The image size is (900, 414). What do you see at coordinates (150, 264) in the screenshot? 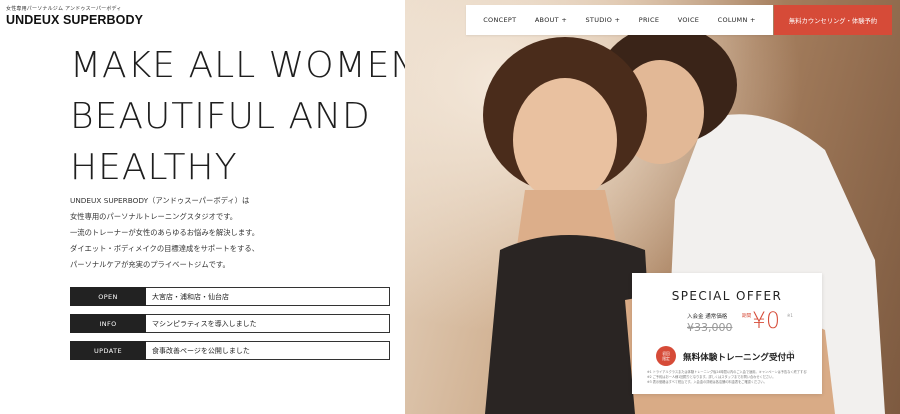
I see `intro-line: パーソナルケアが充実のプライベートジムです。` at bounding box center [150, 264].